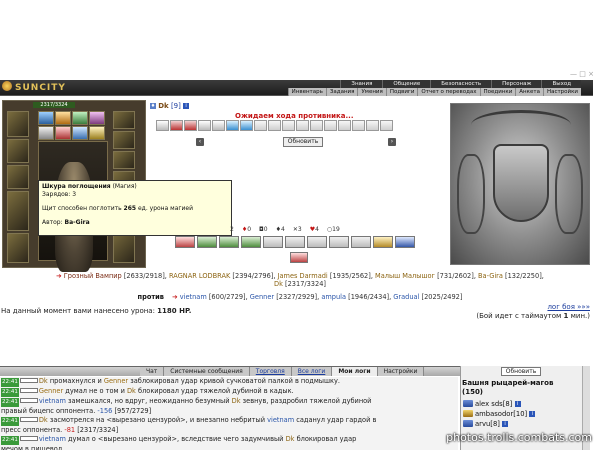 The height and width of the screenshot is (450, 600). What do you see at coordinates (406, 84) in the screenshot?
I see `menu-communication: Общение` at bounding box center [406, 84].